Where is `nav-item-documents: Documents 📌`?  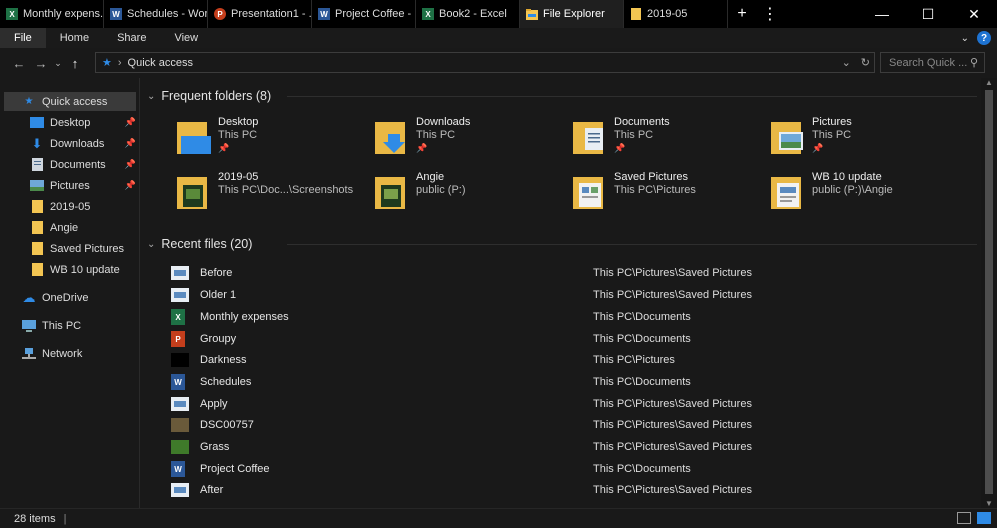 nav-item-documents: Documents 📌 is located at coordinates (70, 164).